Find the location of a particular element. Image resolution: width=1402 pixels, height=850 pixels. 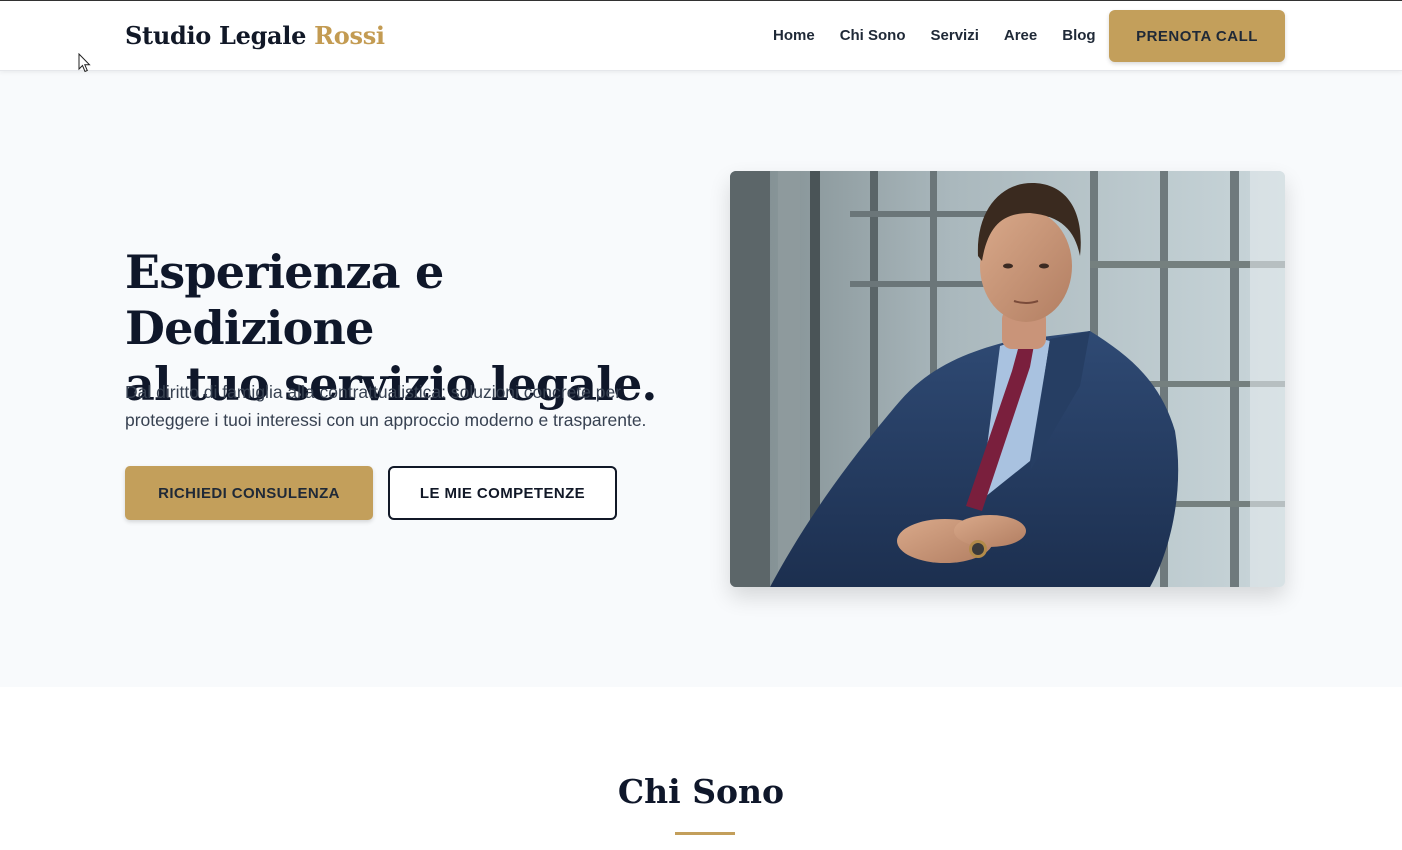

hero-title-line-1: Esperienza e Dedizione is located at coordinates (284, 300).